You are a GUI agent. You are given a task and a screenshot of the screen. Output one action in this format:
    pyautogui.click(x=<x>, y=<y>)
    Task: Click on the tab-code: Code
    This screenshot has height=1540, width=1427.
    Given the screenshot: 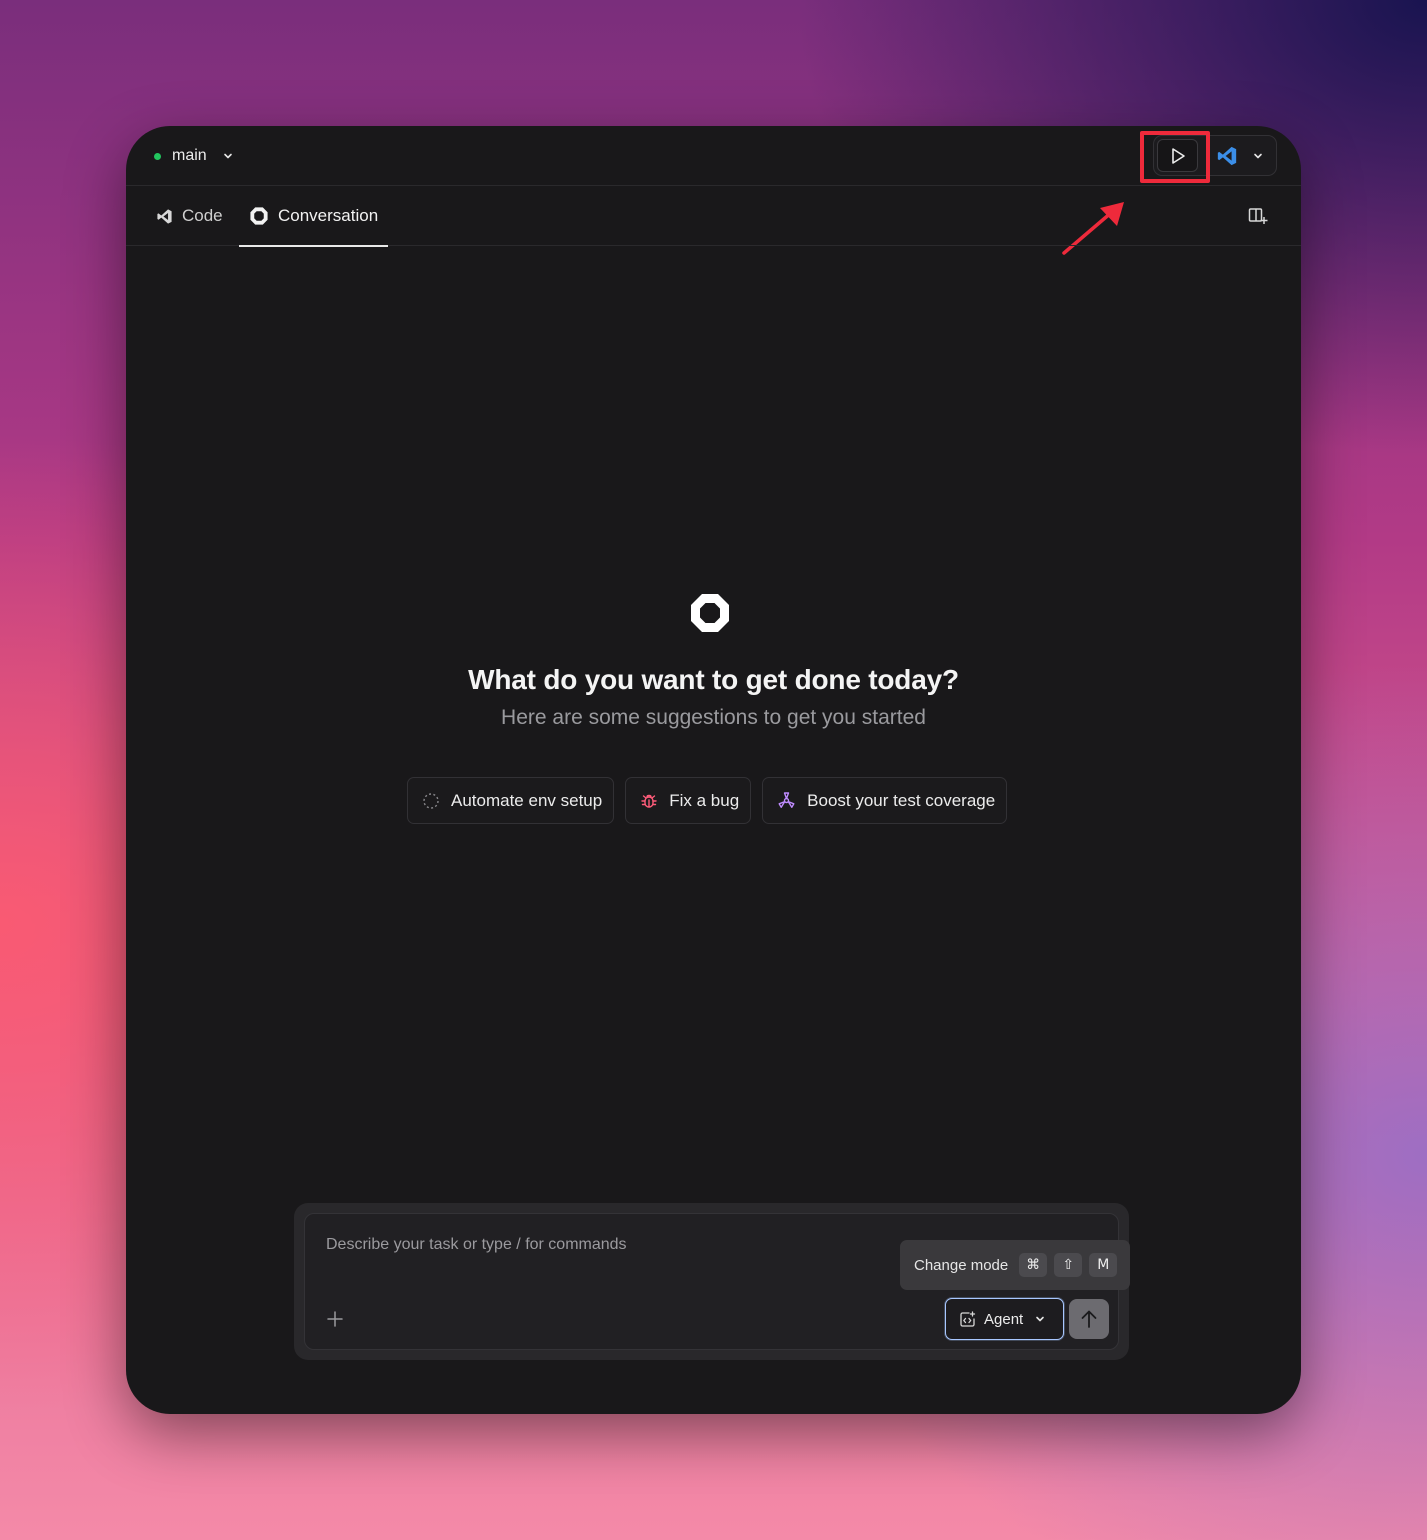 What is the action you would take?
    pyautogui.click(x=189, y=216)
    